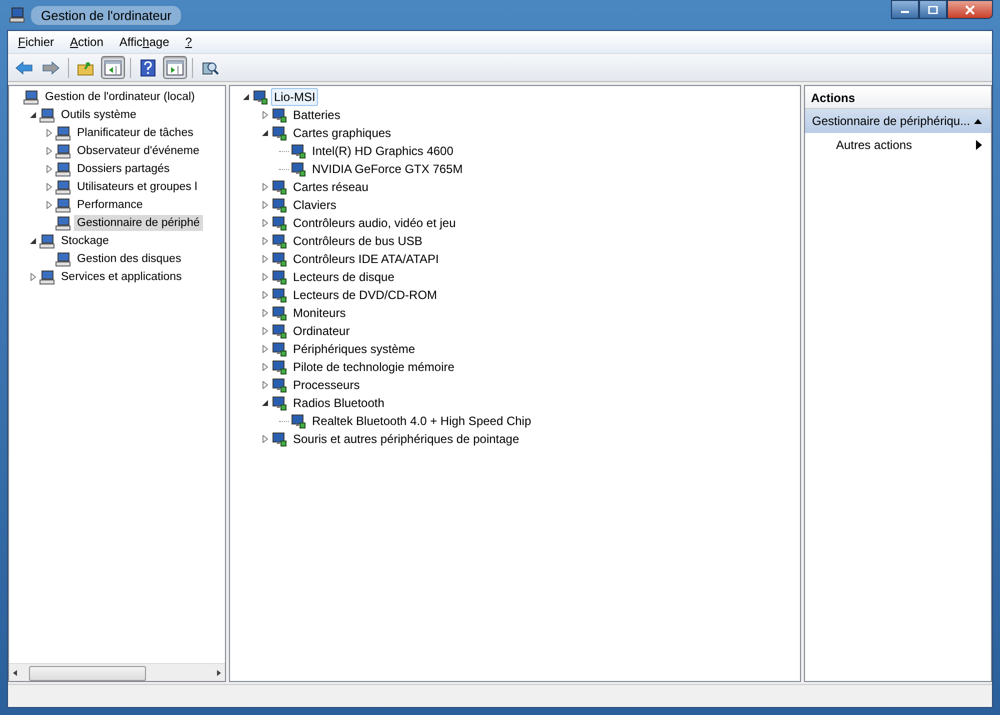 The image size is (1000, 715). What do you see at coordinates (315, 205) in the screenshot?
I see `tree-item: Claviers` at bounding box center [315, 205].